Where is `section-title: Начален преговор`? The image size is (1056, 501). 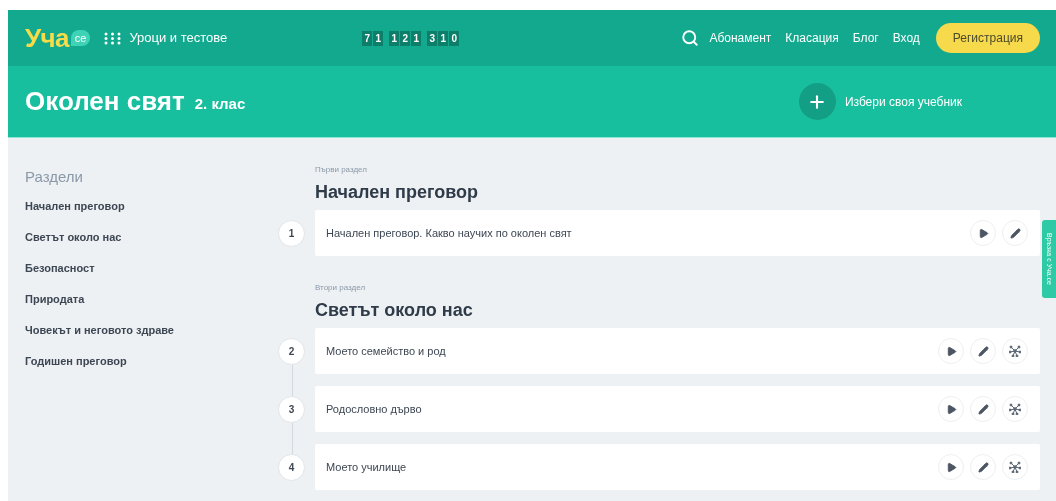
section-title: Начален преговор is located at coordinates (397, 192).